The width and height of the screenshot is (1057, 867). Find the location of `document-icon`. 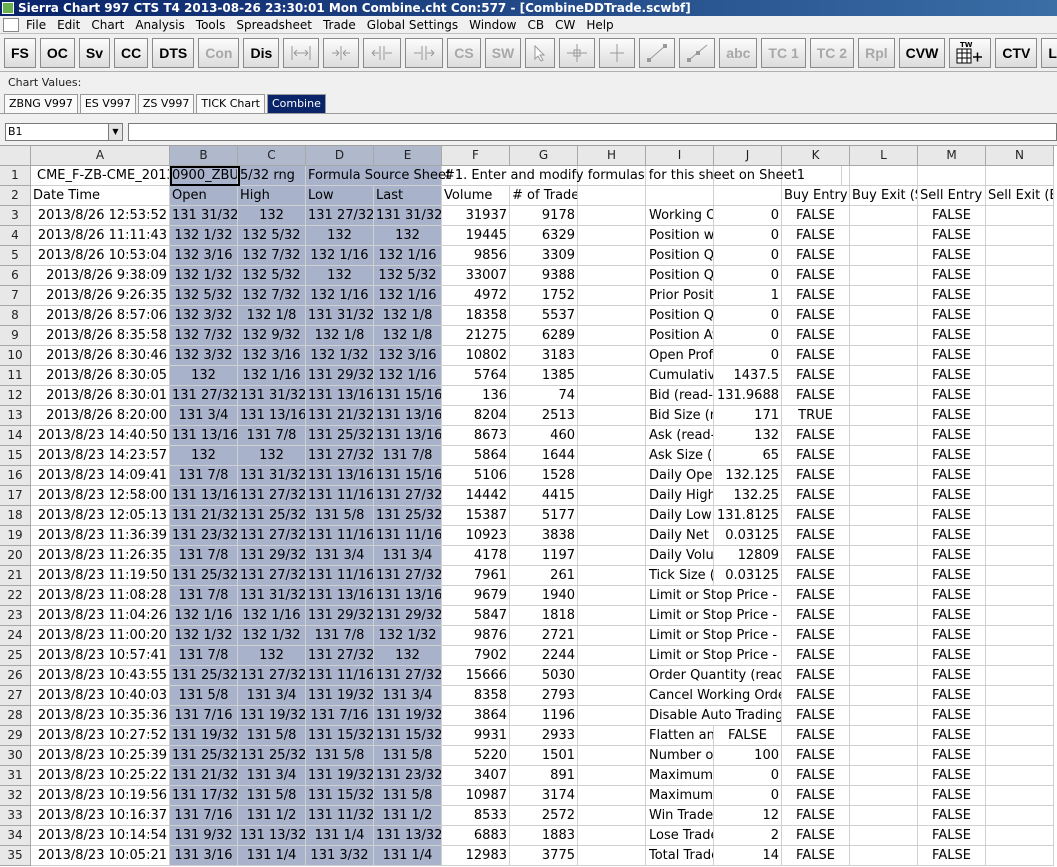

document-icon is located at coordinates (11, 24).